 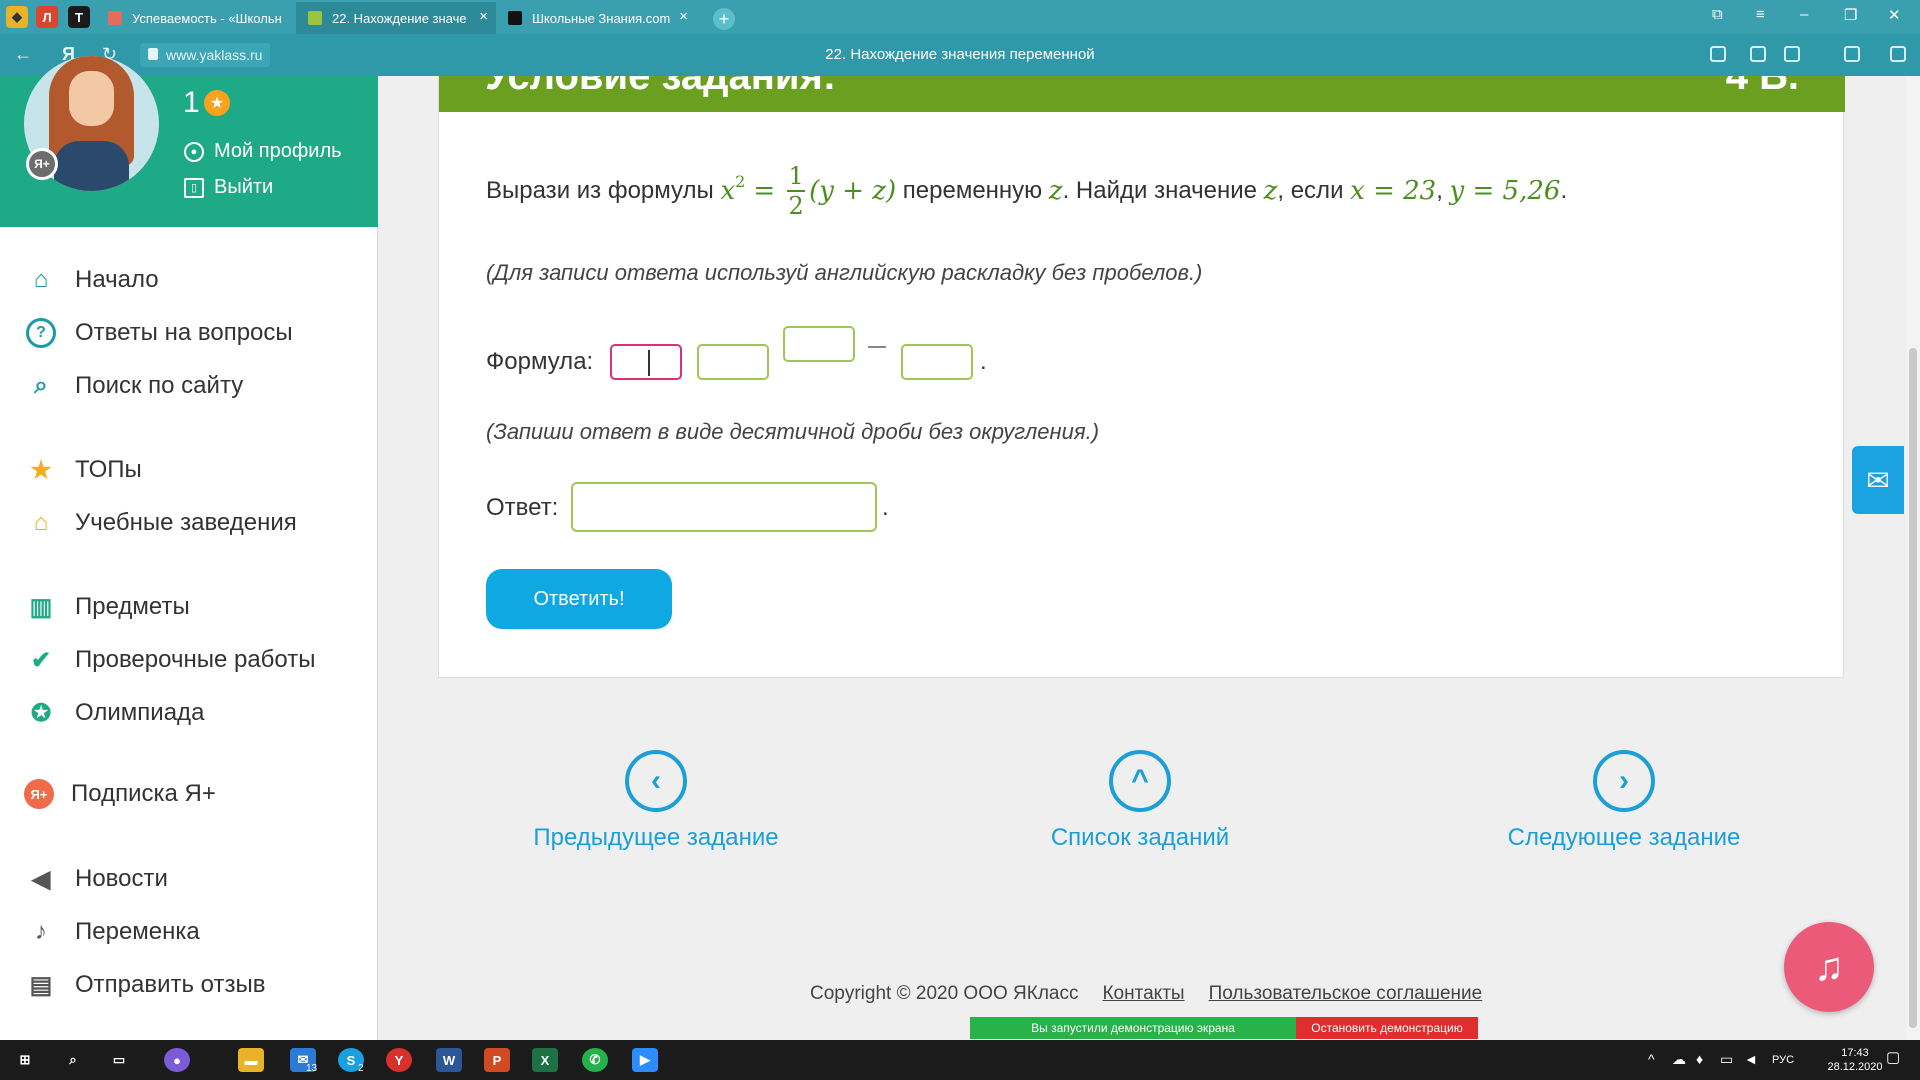 What do you see at coordinates (1651, 1059) in the screenshot?
I see `tray-chevron-icon: ^` at bounding box center [1651, 1059].